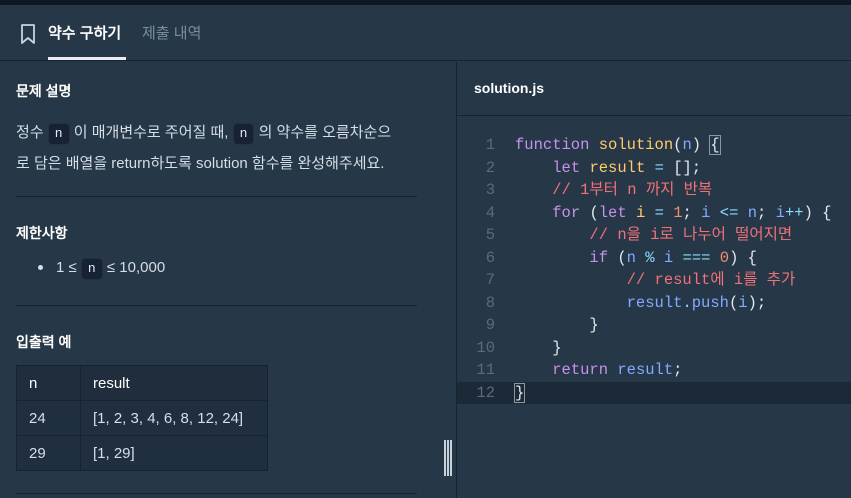  What do you see at coordinates (325, 132) in the screenshot?
I see `desc-text: 의 약수를 오름차순으` at bounding box center [325, 132].